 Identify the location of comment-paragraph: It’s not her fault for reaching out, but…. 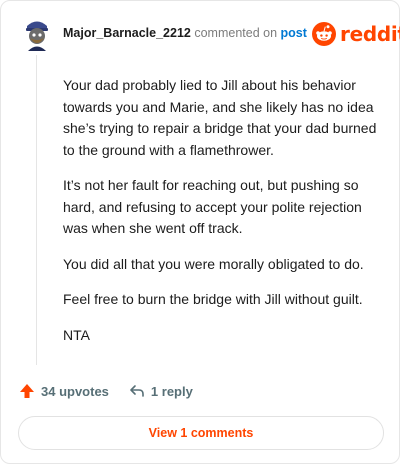
(212, 206).